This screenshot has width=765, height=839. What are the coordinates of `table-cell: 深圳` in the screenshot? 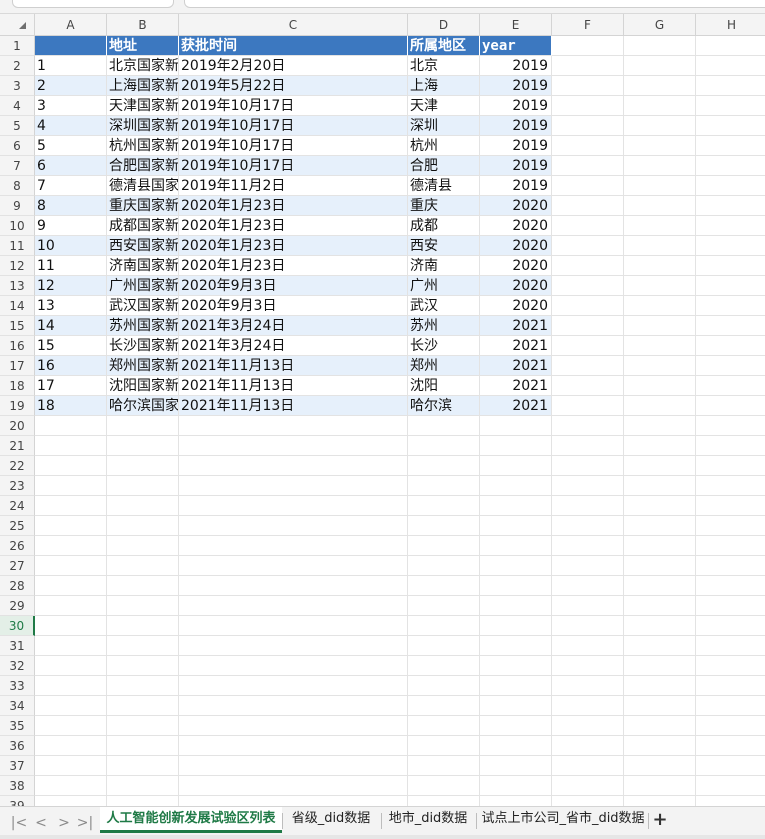 It's located at (444, 126).